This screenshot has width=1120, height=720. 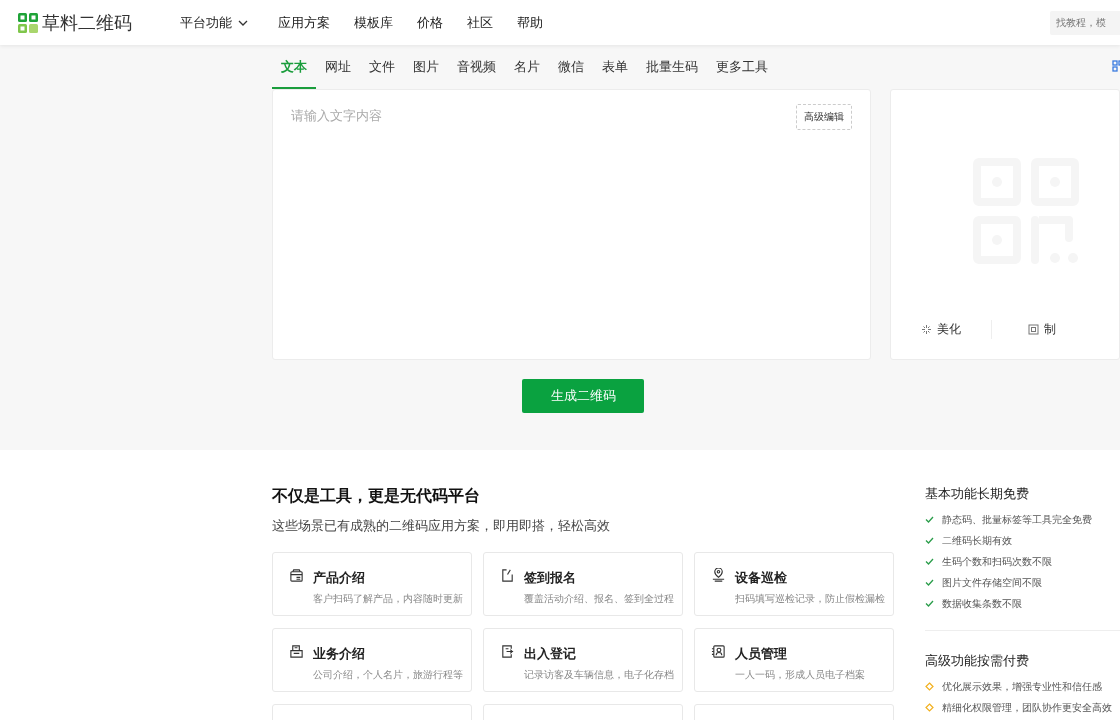 What do you see at coordinates (810, 599) in the screenshot?
I see `card-description: 扫码填写巡检记录，防止假检漏检` at bounding box center [810, 599].